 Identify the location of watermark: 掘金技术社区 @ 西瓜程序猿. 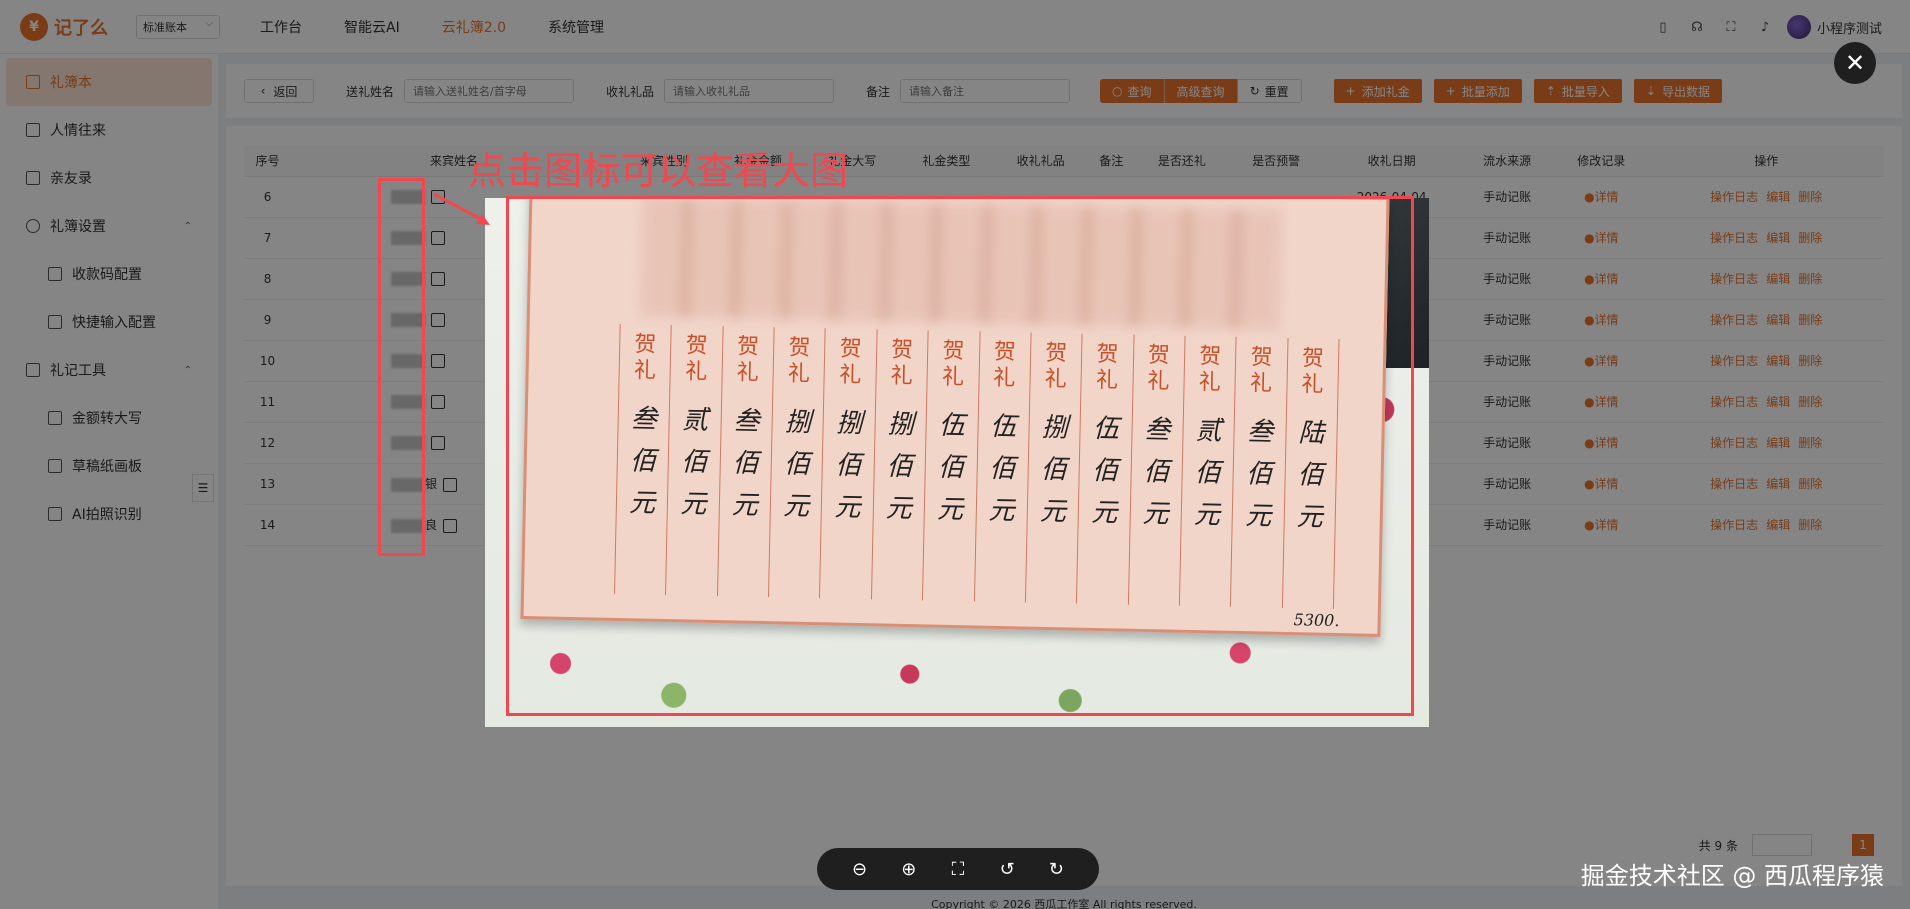
(1732, 876).